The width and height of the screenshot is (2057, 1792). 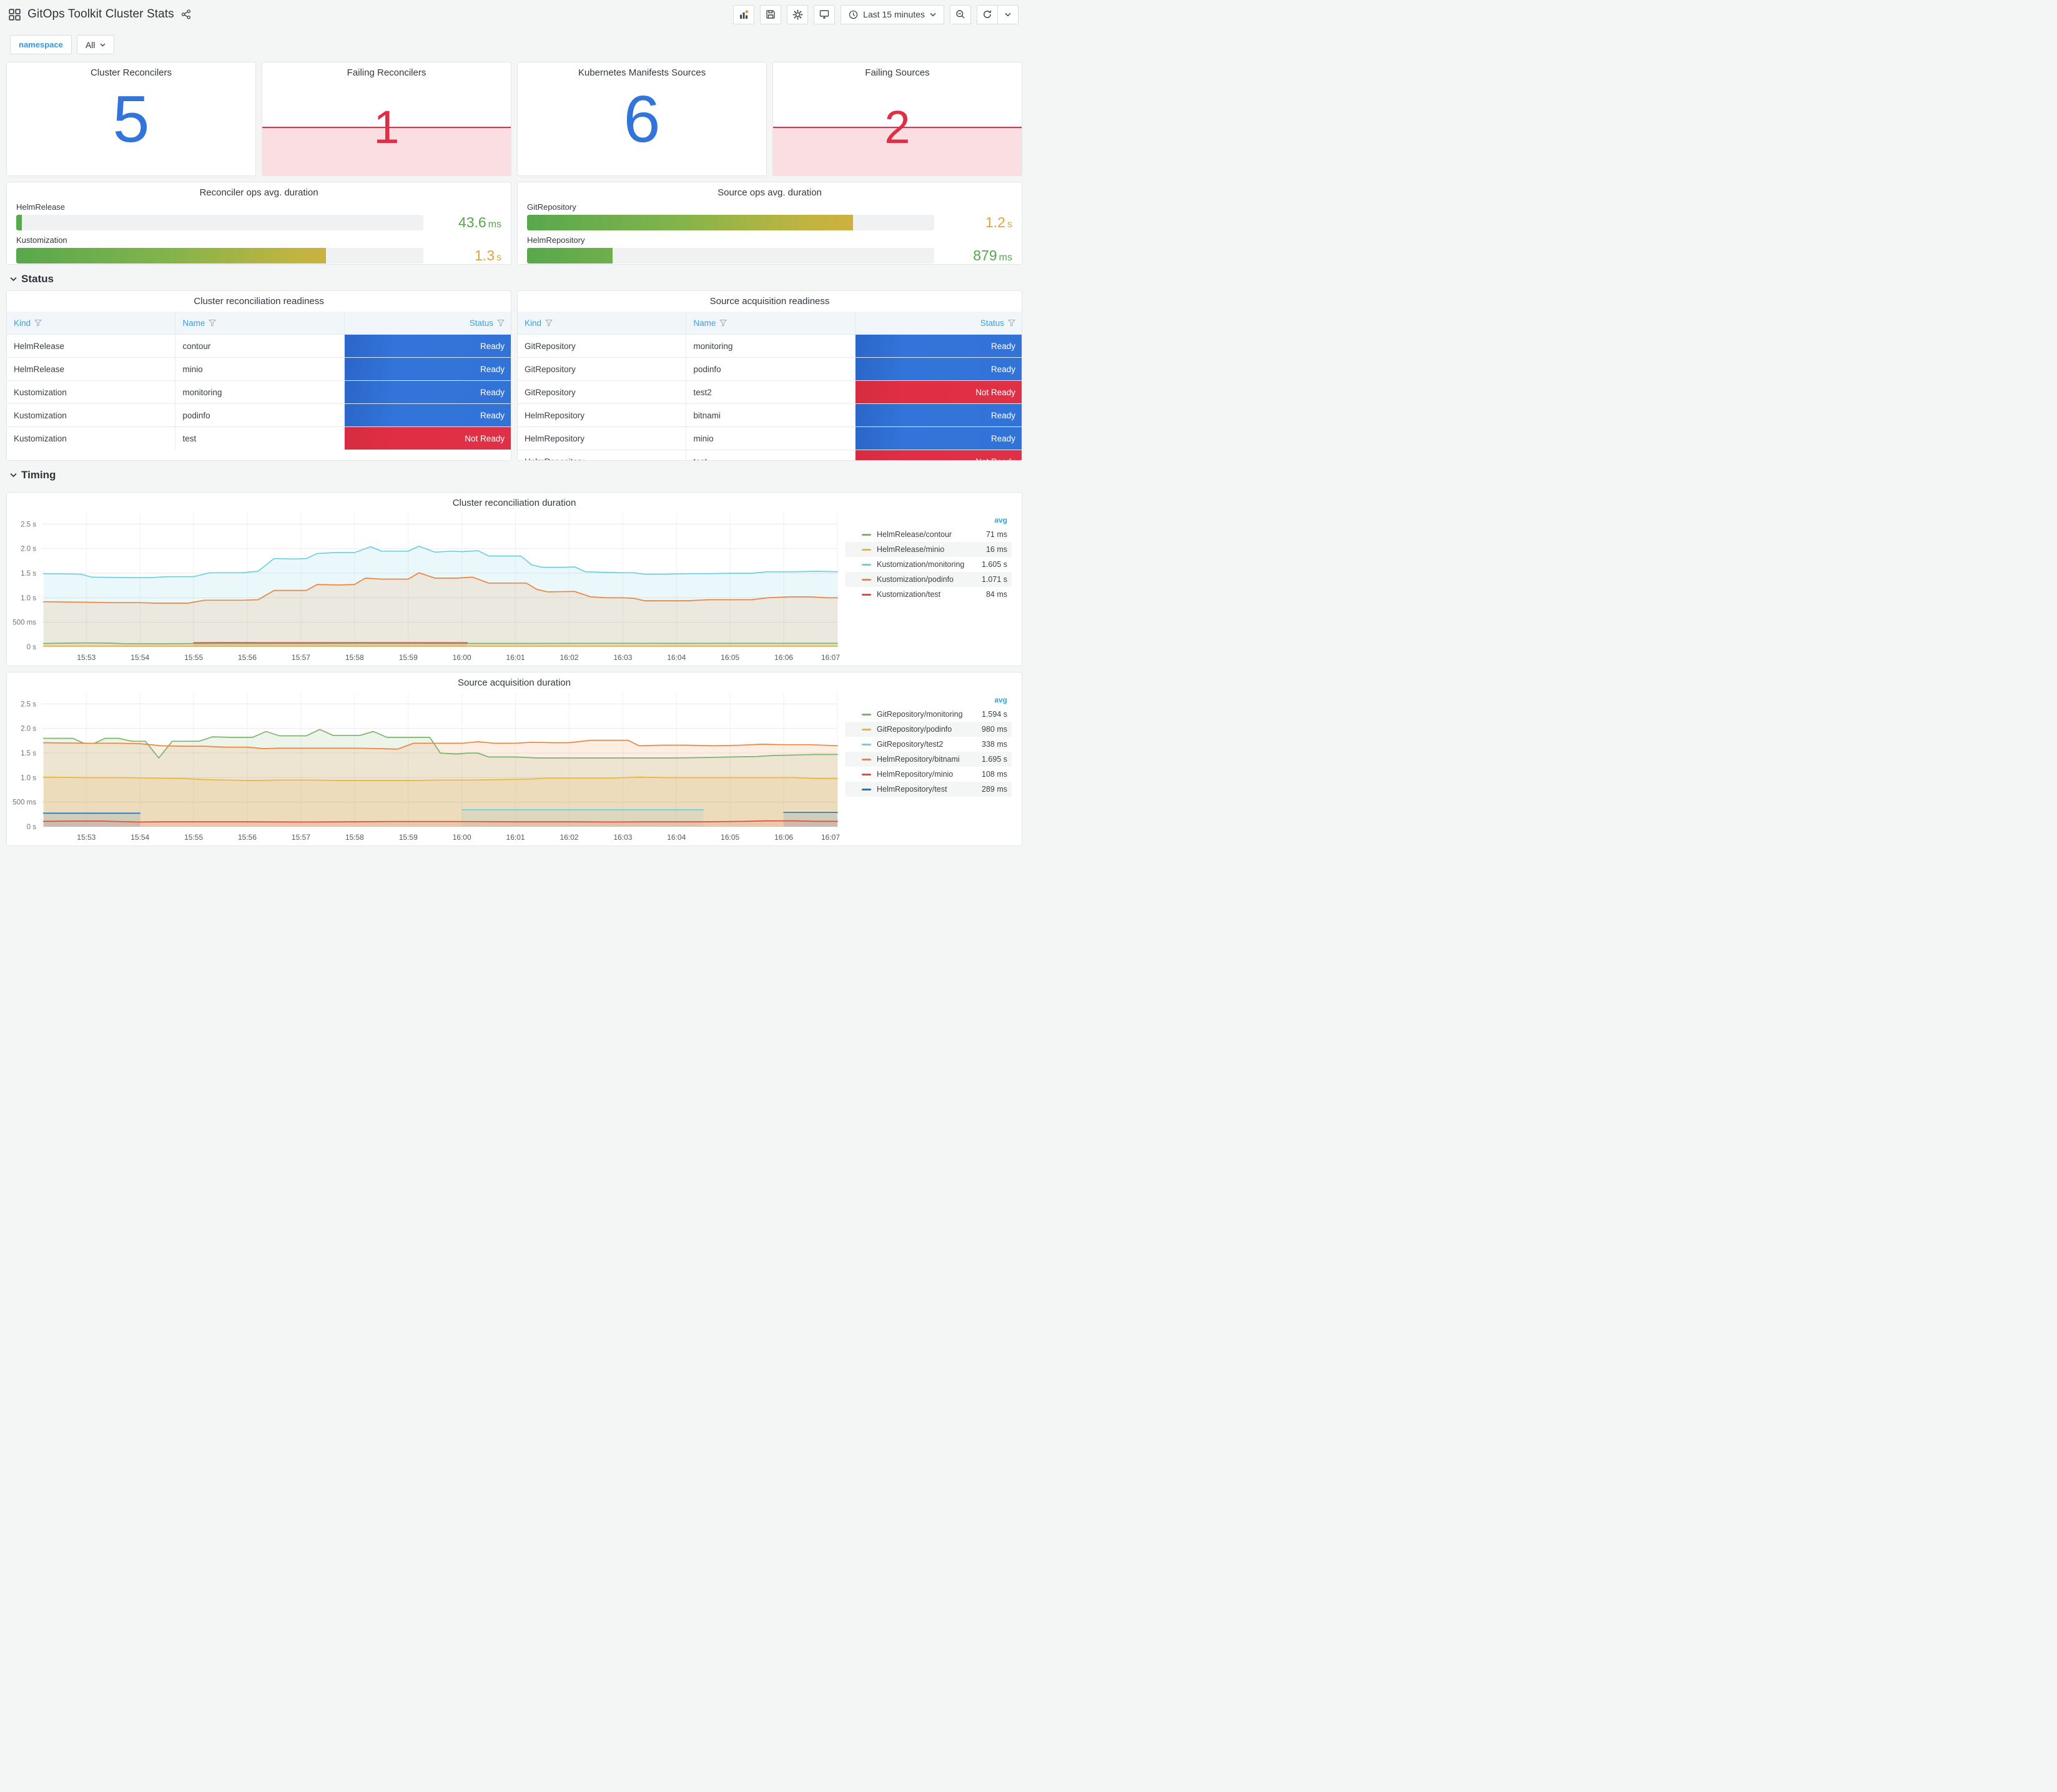 What do you see at coordinates (259, 368) in the screenshot?
I see `table-row: HelmRelease minio Ready` at bounding box center [259, 368].